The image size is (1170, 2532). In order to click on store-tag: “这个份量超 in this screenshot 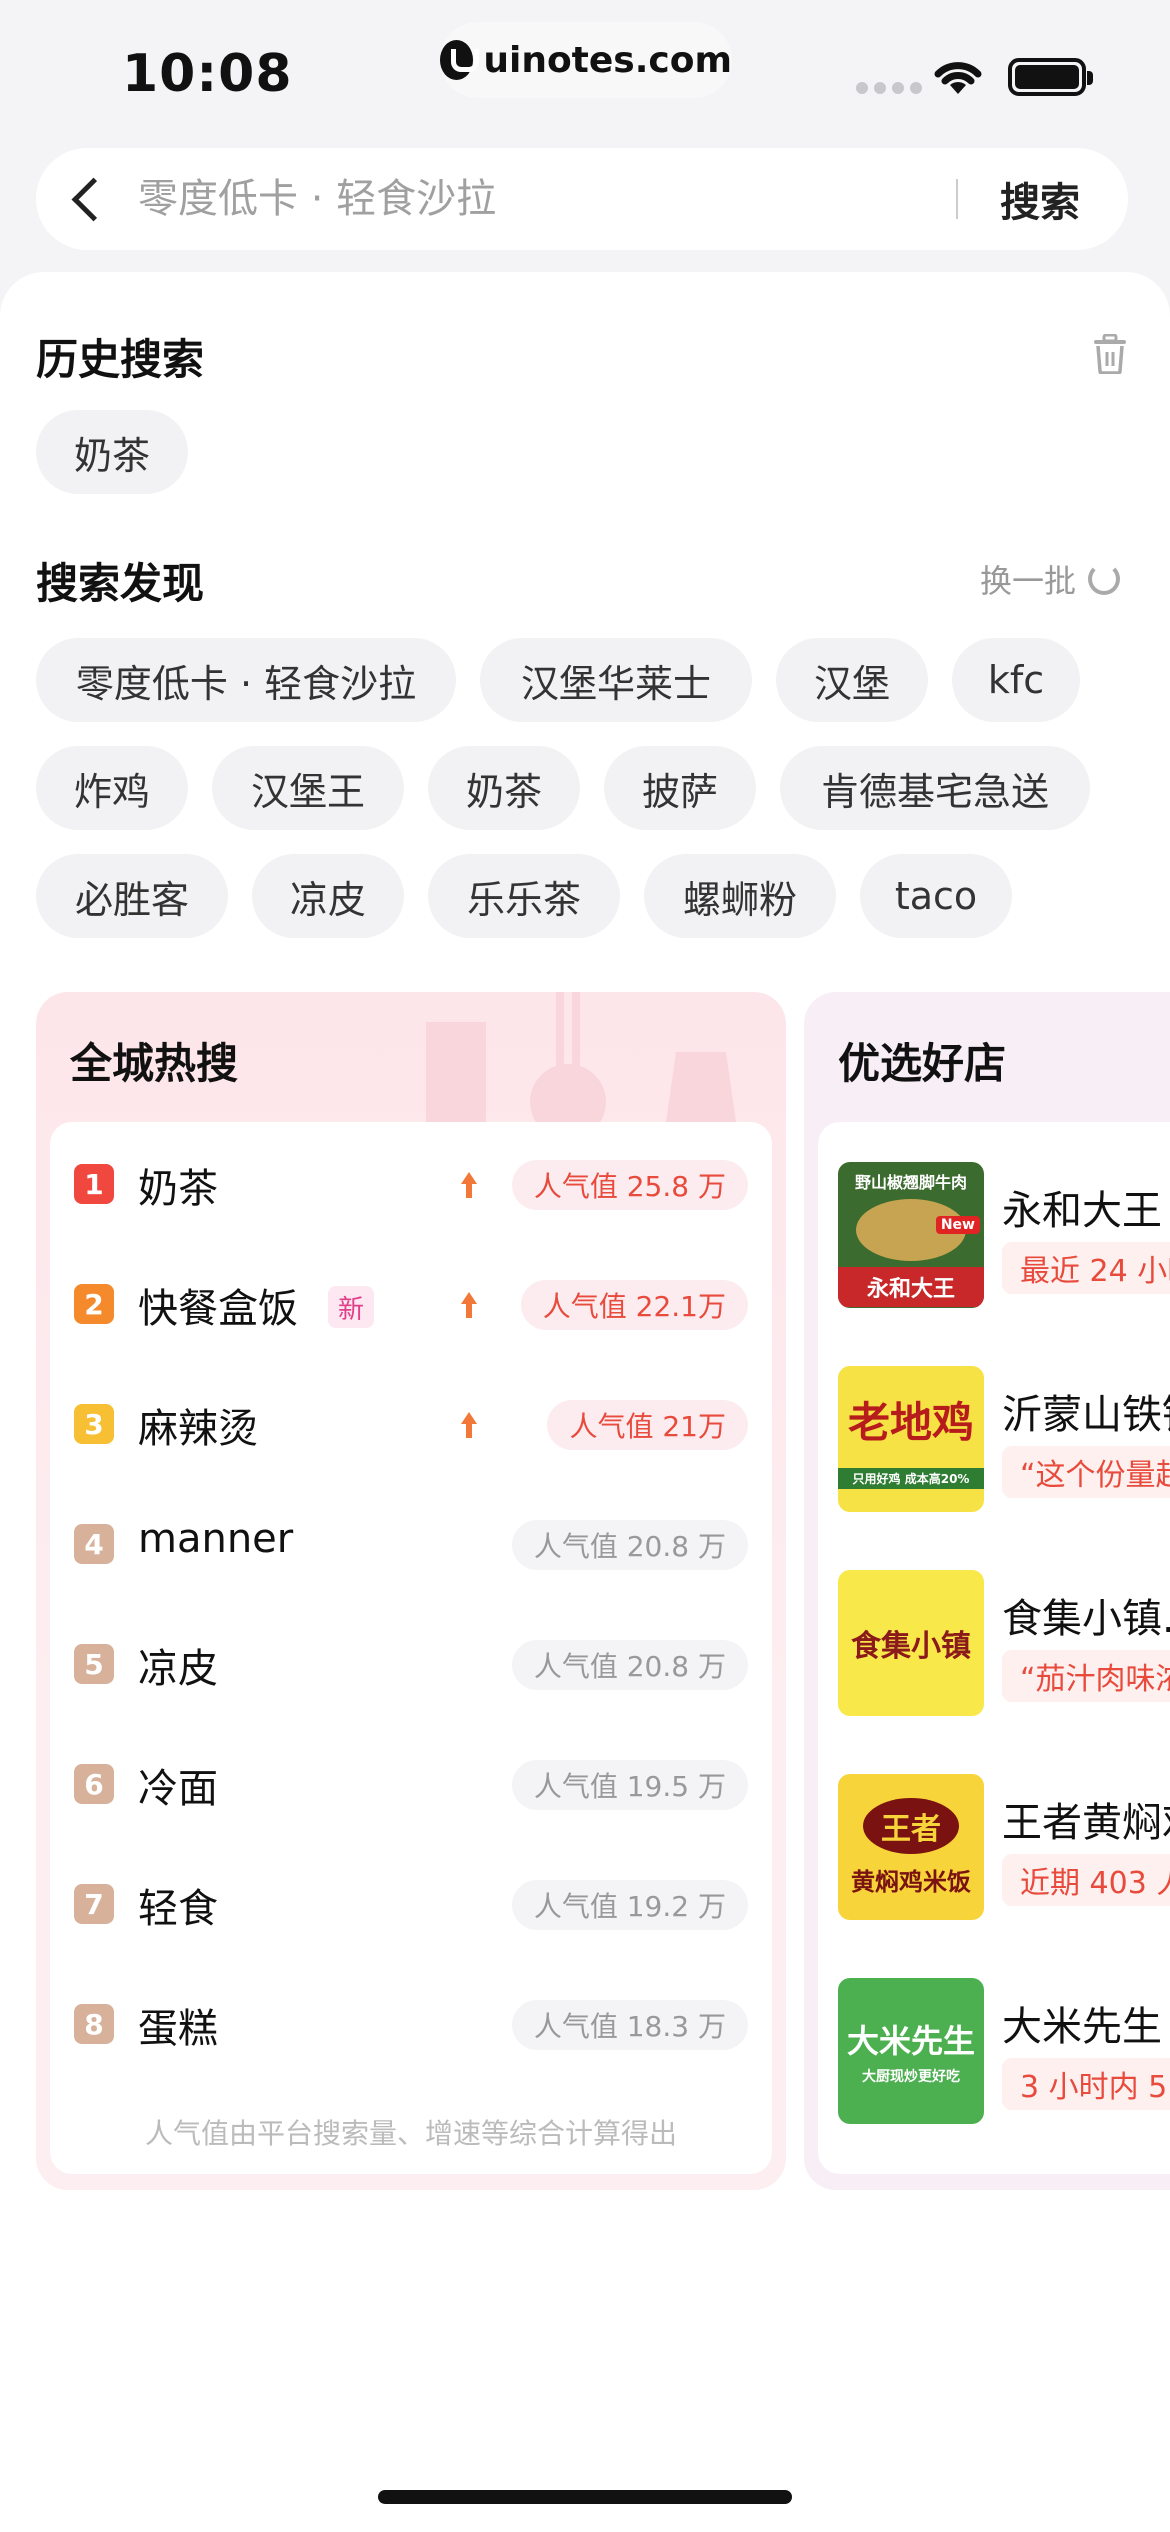, I will do `click(1086, 1472)`.